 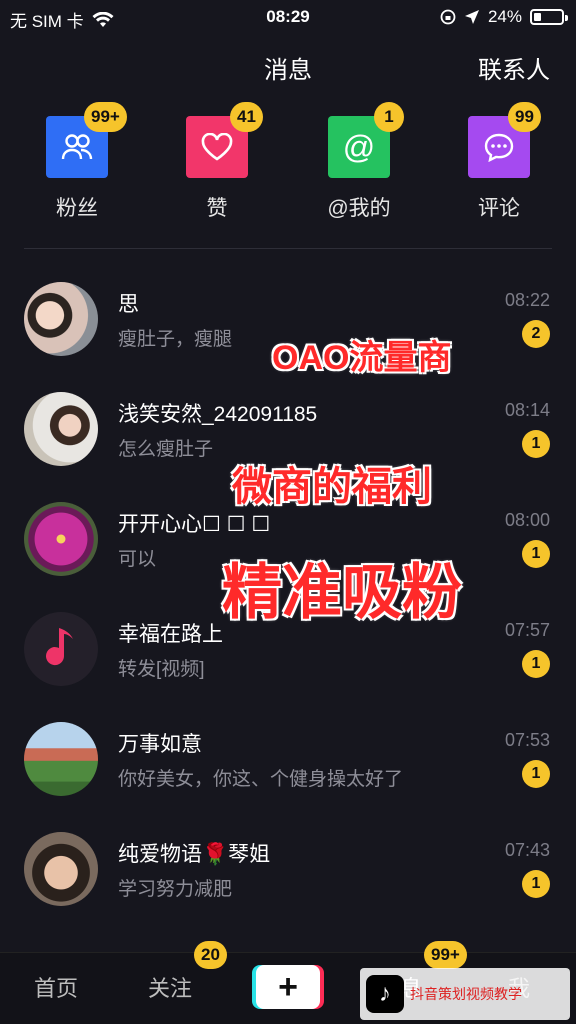 I want to click on comments-tile: 99, so click(x=504, y=140).